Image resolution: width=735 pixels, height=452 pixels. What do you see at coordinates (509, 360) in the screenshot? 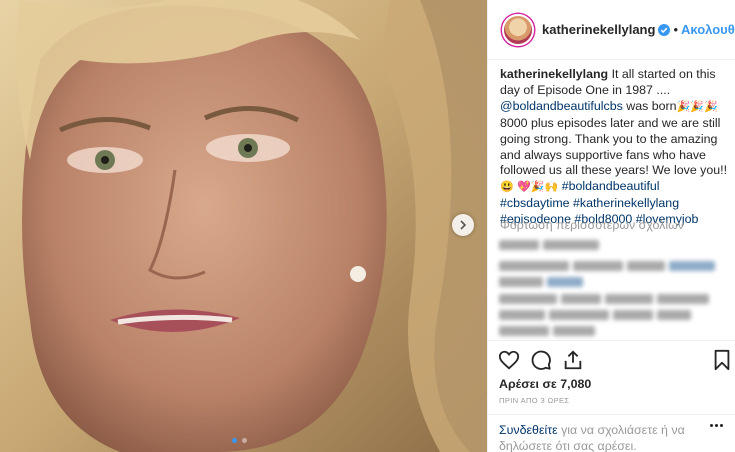
I see `heart-icon` at bounding box center [509, 360].